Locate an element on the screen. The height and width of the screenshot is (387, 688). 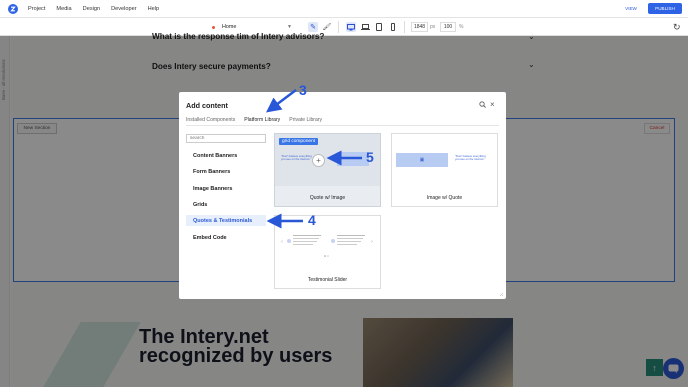
menu-design: Design is located at coordinates (91, 9).